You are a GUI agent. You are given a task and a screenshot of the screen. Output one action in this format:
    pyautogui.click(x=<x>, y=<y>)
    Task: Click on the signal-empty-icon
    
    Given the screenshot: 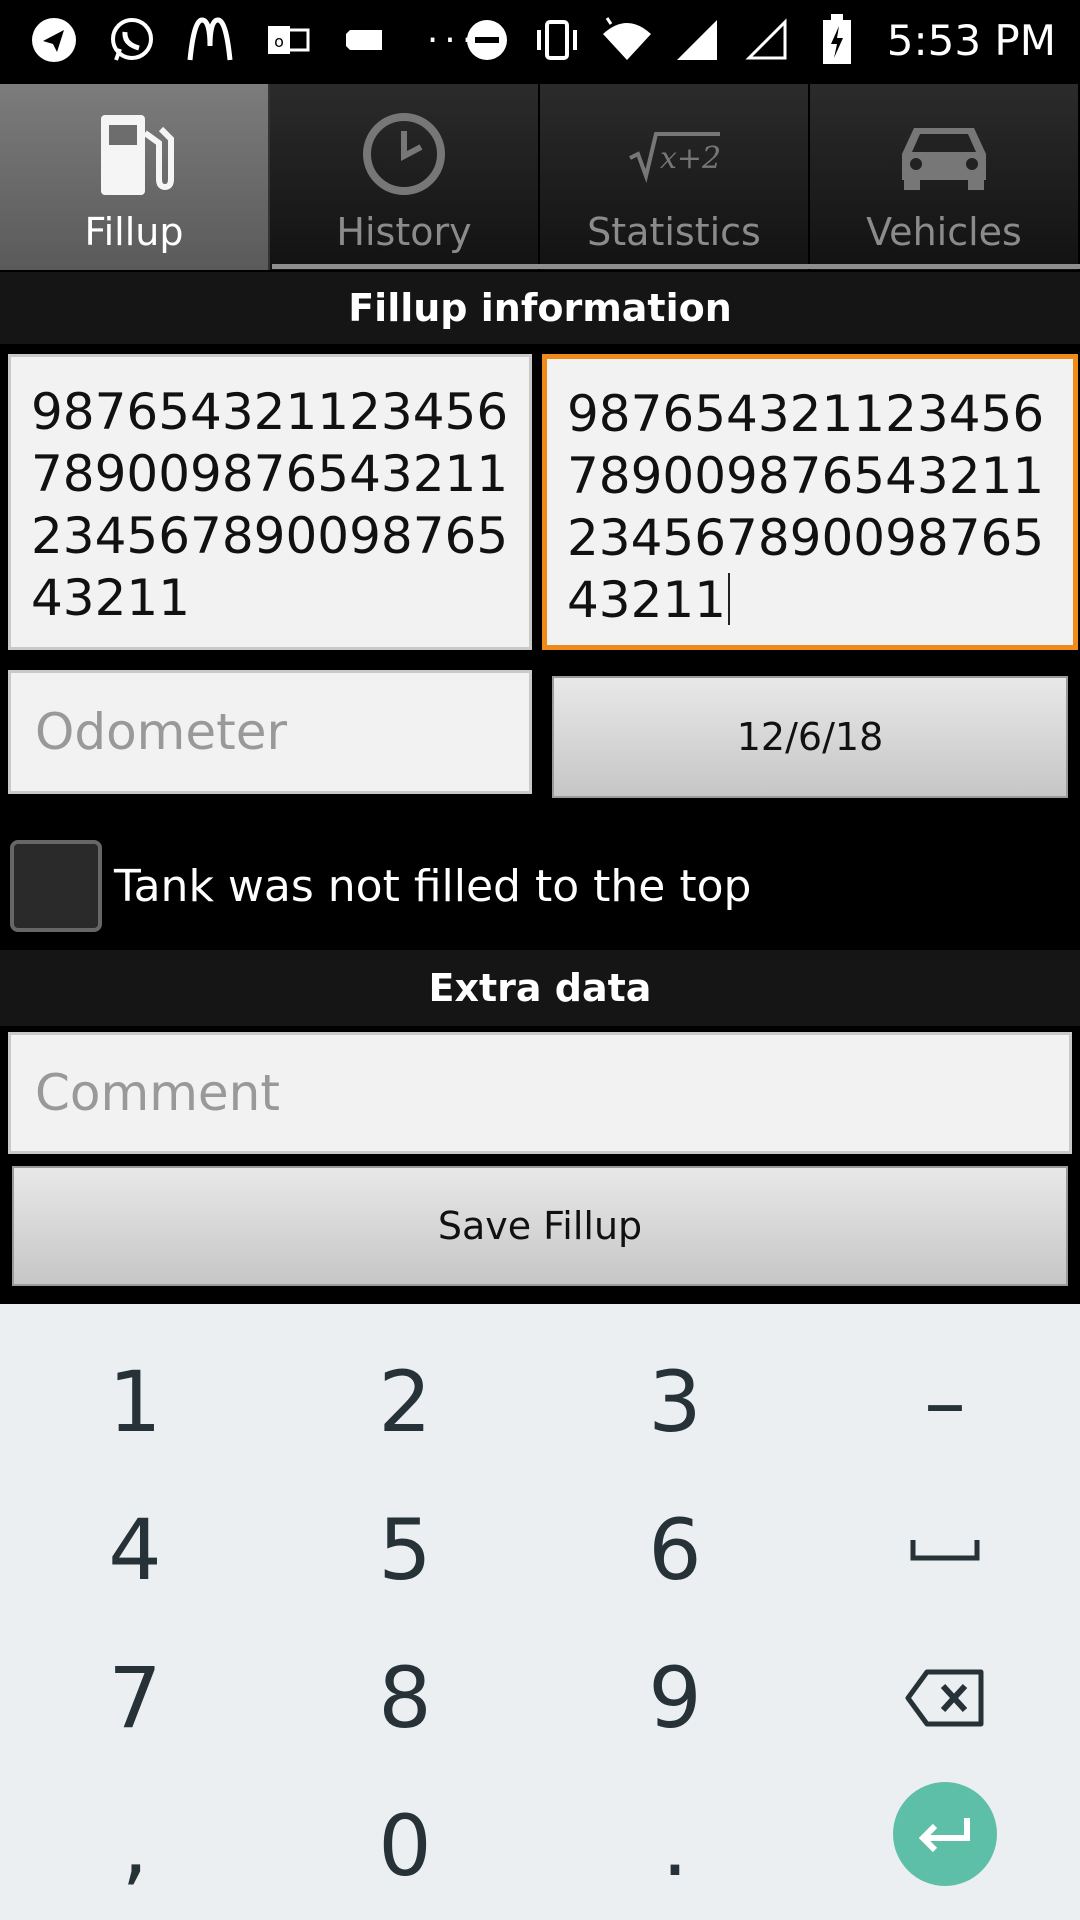 What is the action you would take?
    pyautogui.click(x=767, y=40)
    